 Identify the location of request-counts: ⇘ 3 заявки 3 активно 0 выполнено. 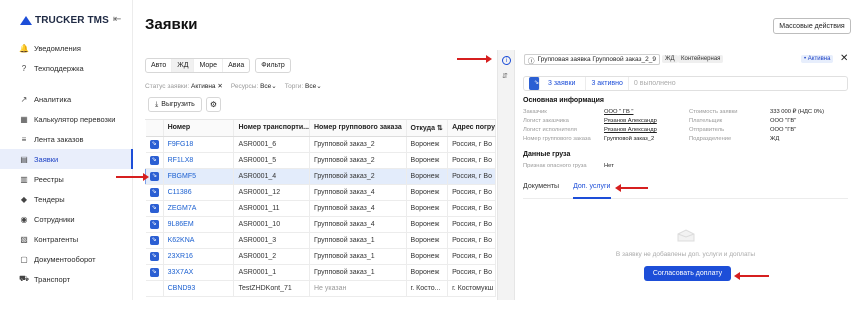
(685, 83).